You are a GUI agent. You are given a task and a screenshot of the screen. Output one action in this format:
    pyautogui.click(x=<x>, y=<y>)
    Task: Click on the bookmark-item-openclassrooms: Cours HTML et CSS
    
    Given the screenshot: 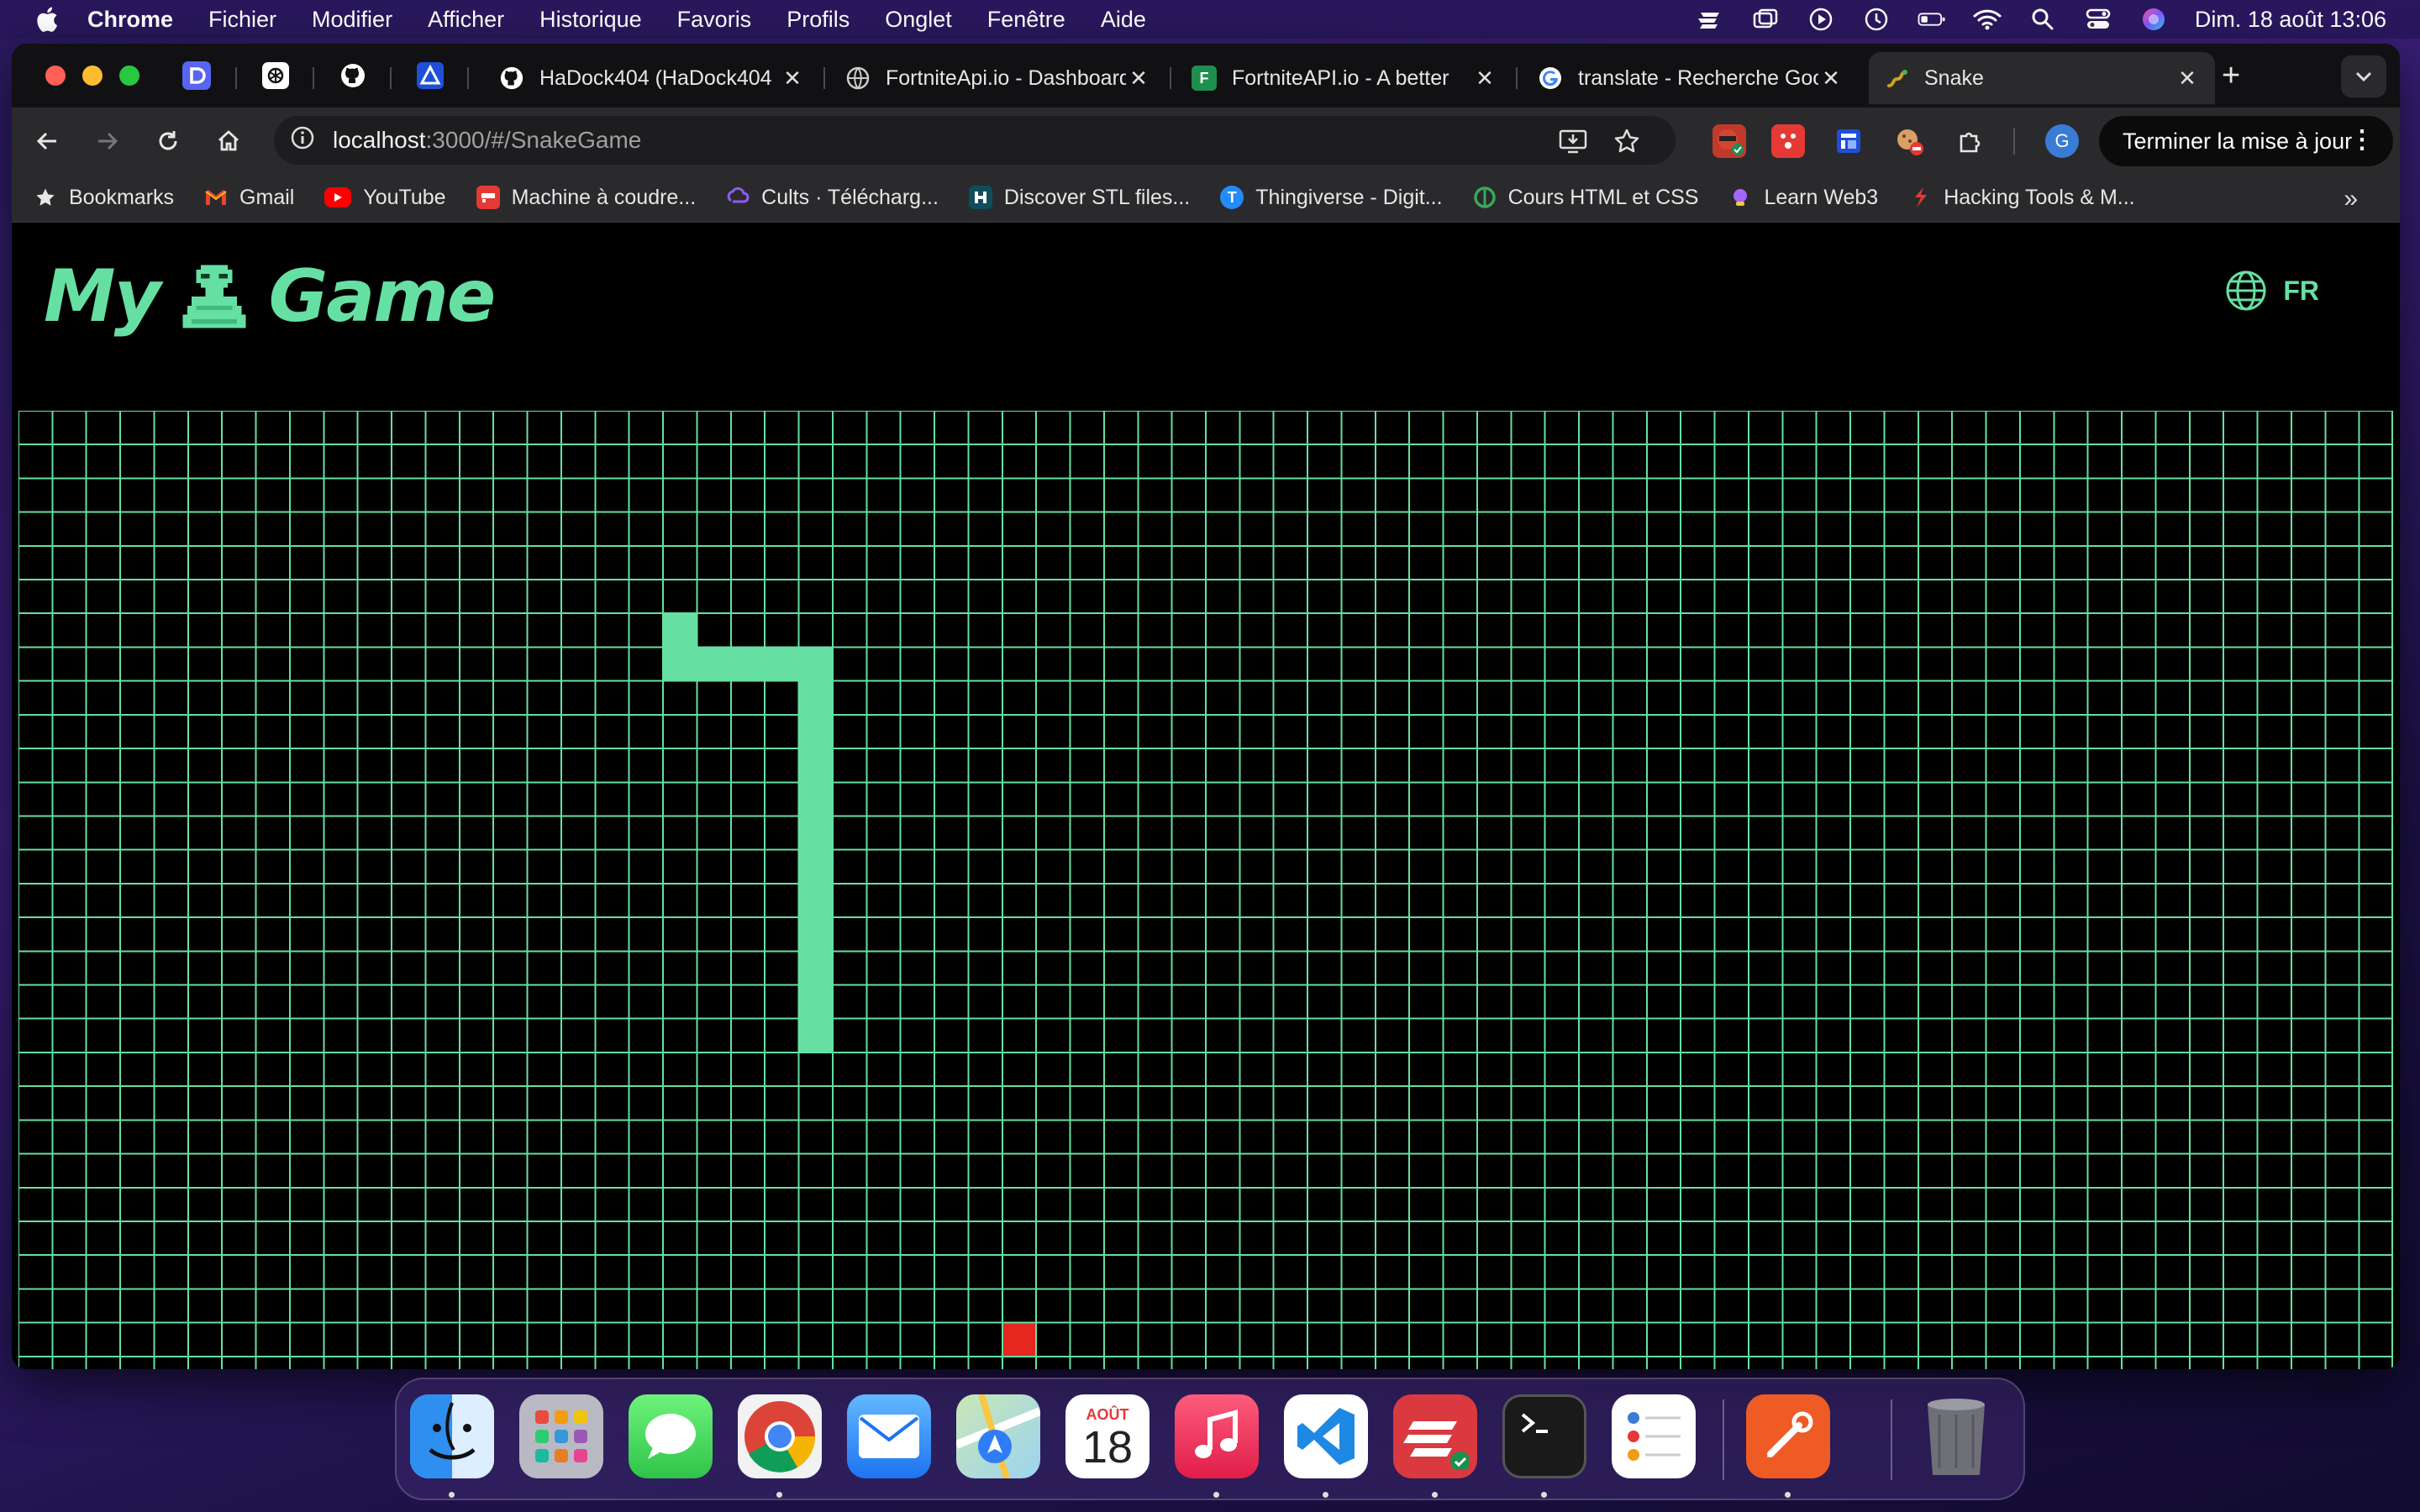 What is the action you would take?
    pyautogui.click(x=1586, y=197)
    